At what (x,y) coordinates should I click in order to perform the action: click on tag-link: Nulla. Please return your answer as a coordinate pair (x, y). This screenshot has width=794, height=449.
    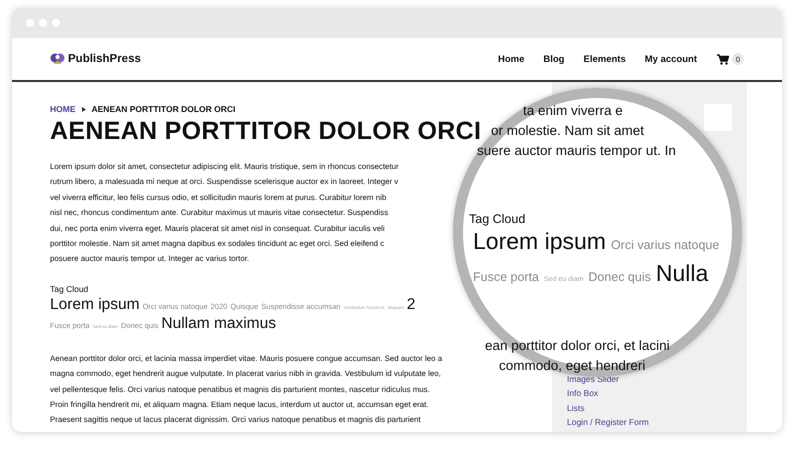
    Looking at the image, I should click on (682, 273).